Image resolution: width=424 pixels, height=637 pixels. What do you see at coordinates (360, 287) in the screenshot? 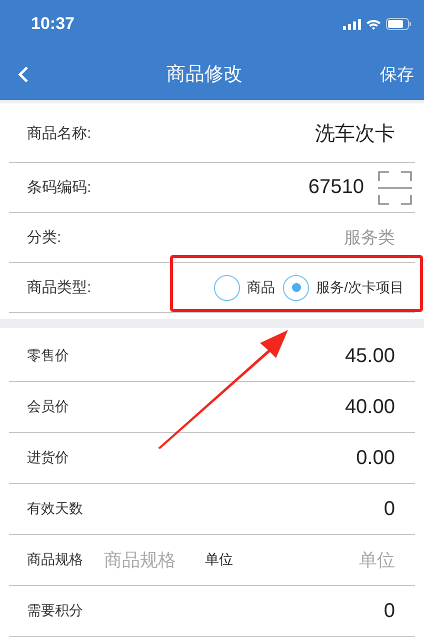
I see `radio-label: 服务/次卡项目` at bounding box center [360, 287].